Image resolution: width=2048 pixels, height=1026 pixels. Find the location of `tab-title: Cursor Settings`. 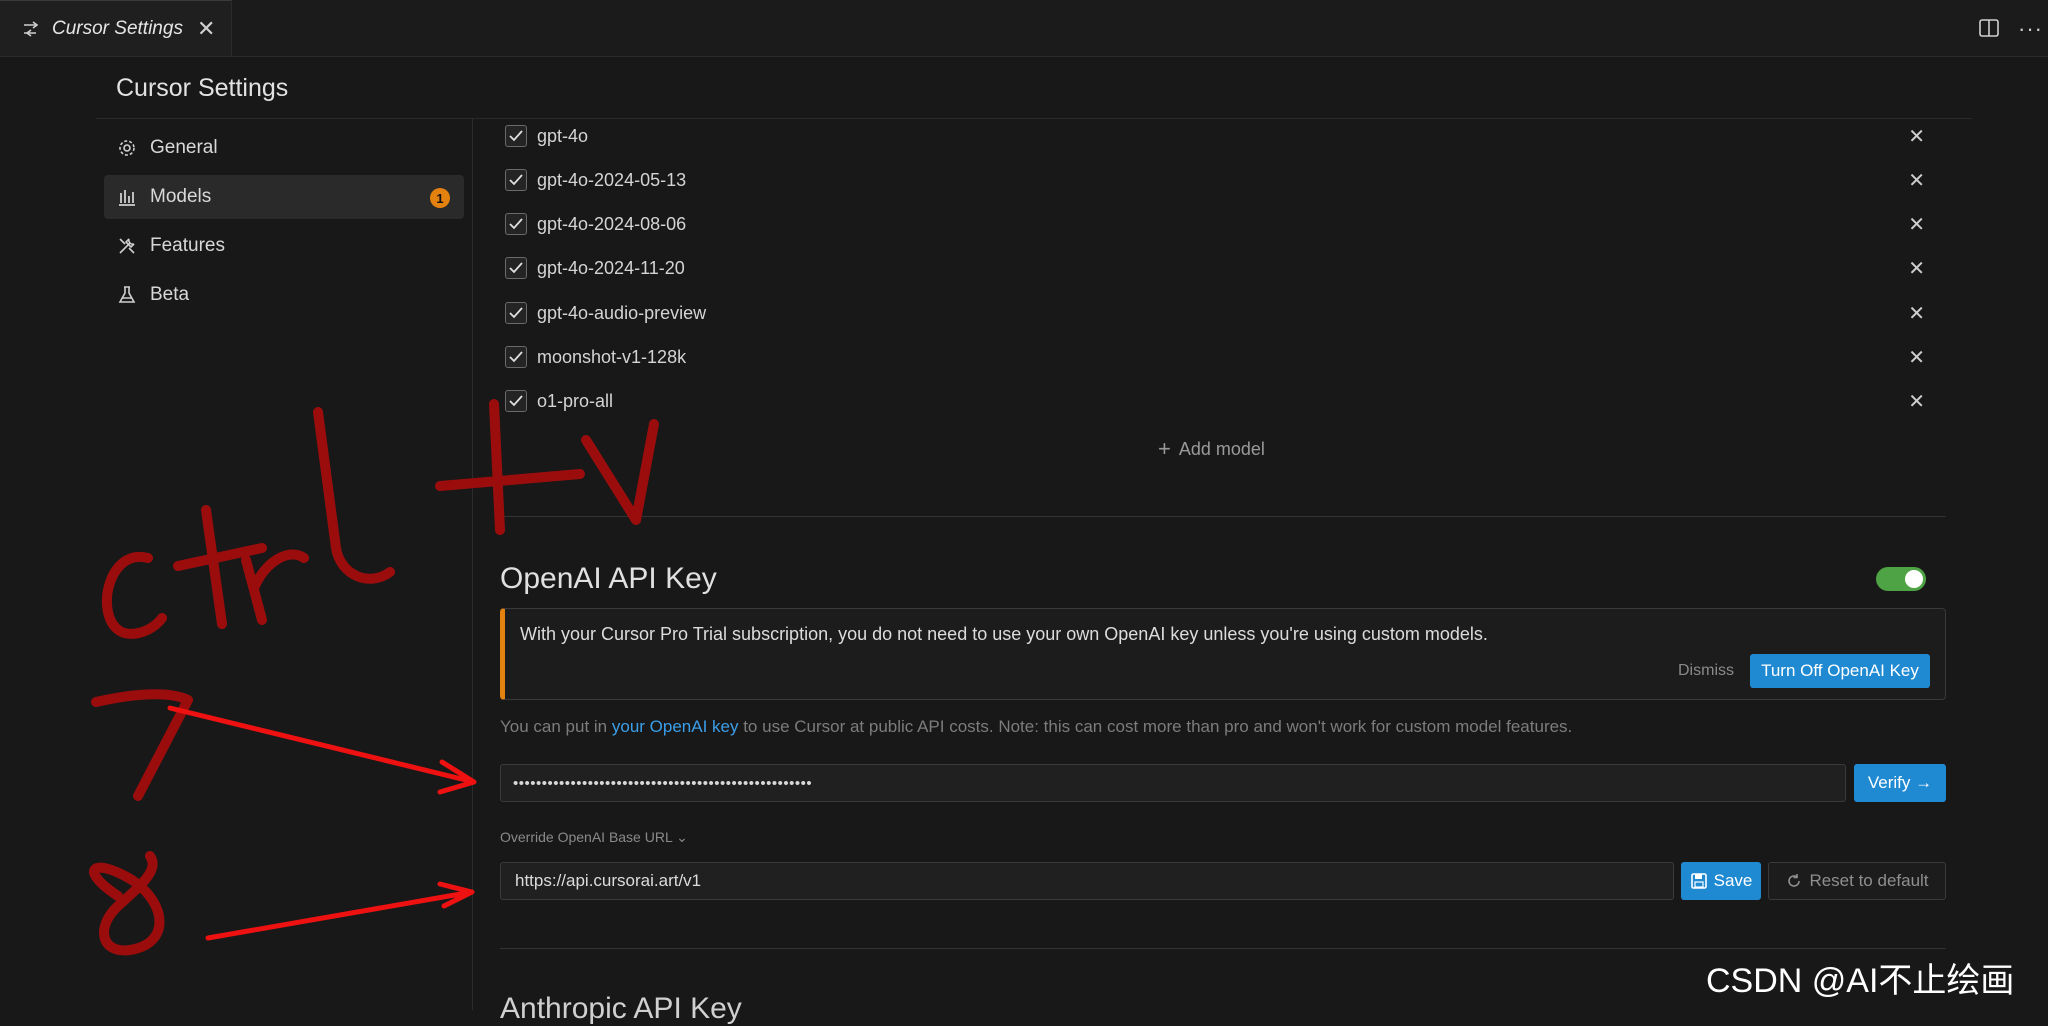

tab-title: Cursor Settings is located at coordinates (117, 28).